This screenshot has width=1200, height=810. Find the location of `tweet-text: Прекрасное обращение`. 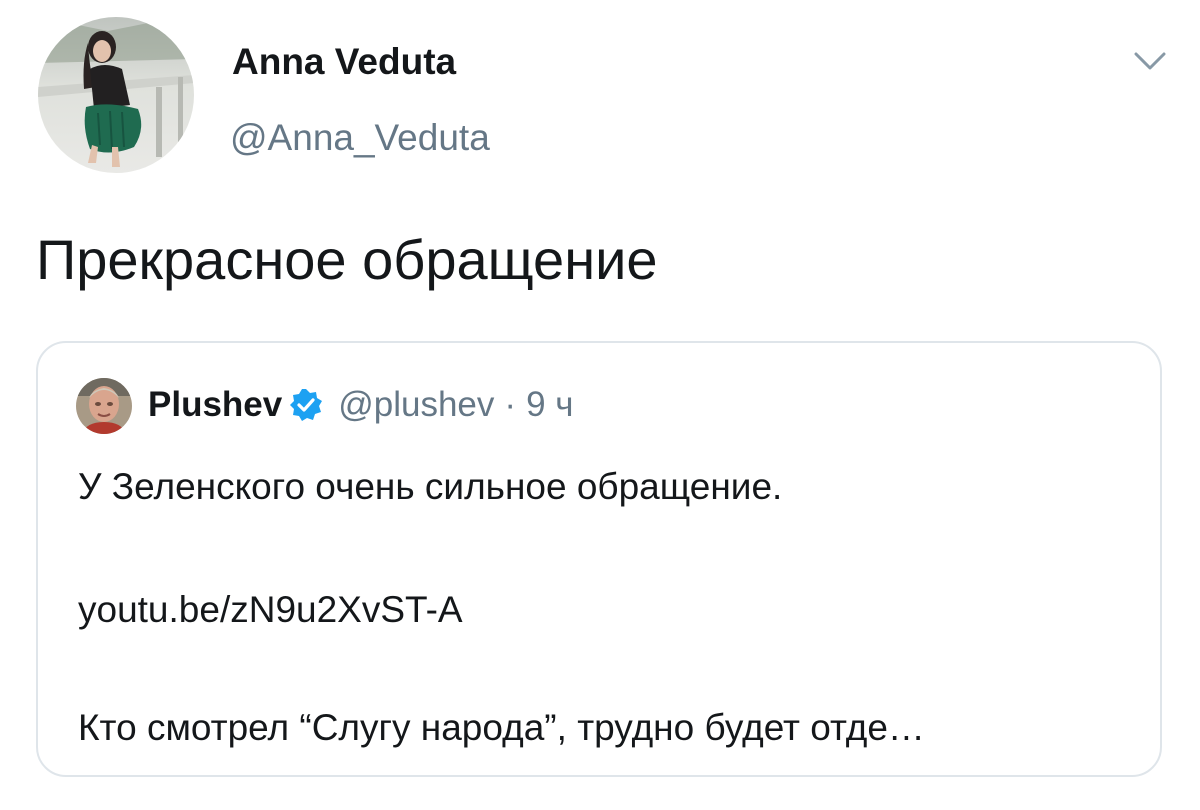

tweet-text: Прекрасное обращение is located at coordinates (347, 259).